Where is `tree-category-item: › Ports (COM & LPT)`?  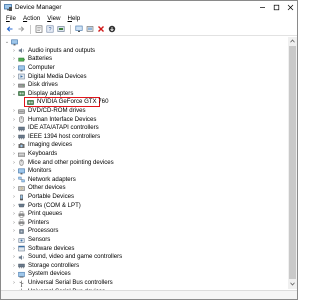 tree-category-item: › Ports (COM & LPT) is located at coordinates (46, 205).